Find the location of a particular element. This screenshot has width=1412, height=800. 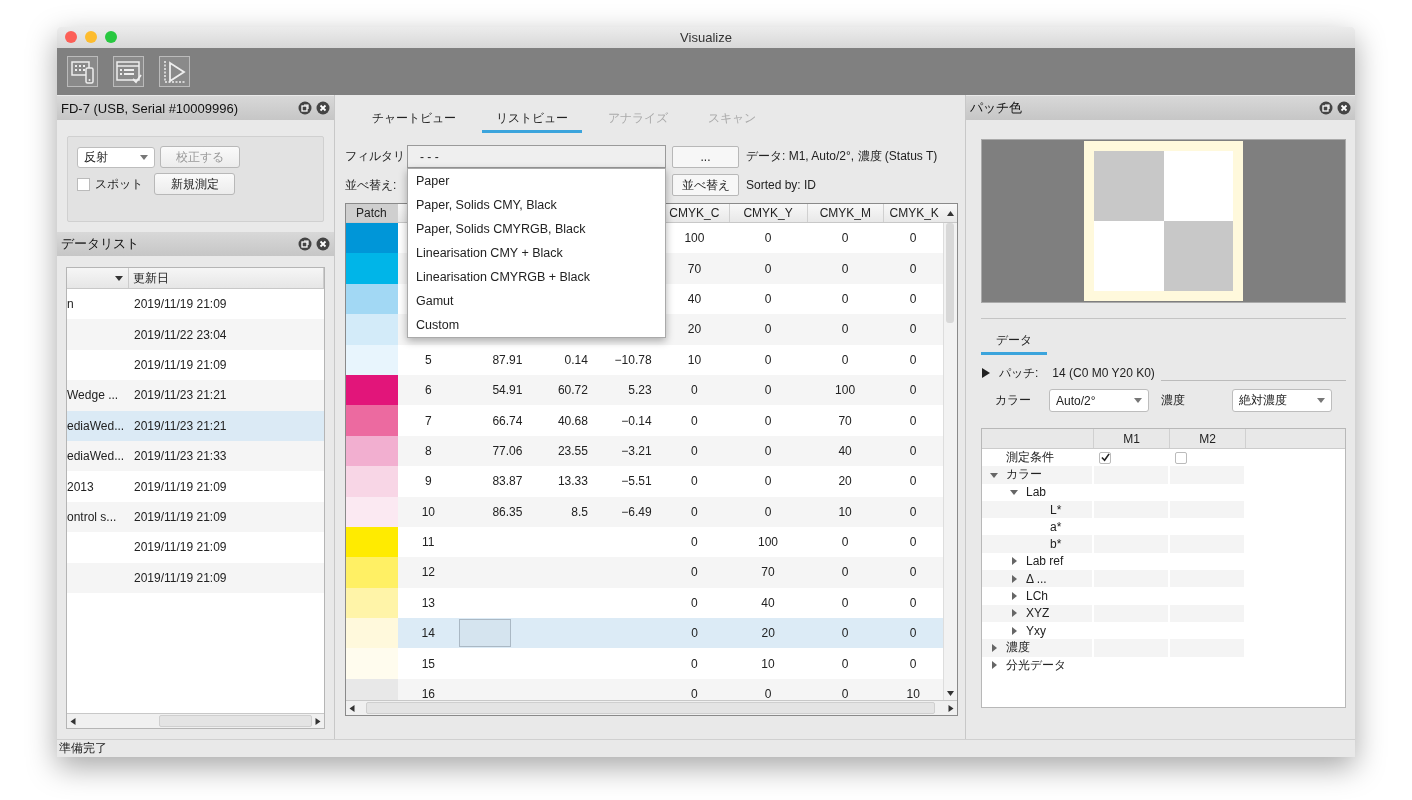

panel-title: データリスト is located at coordinates (100, 244).